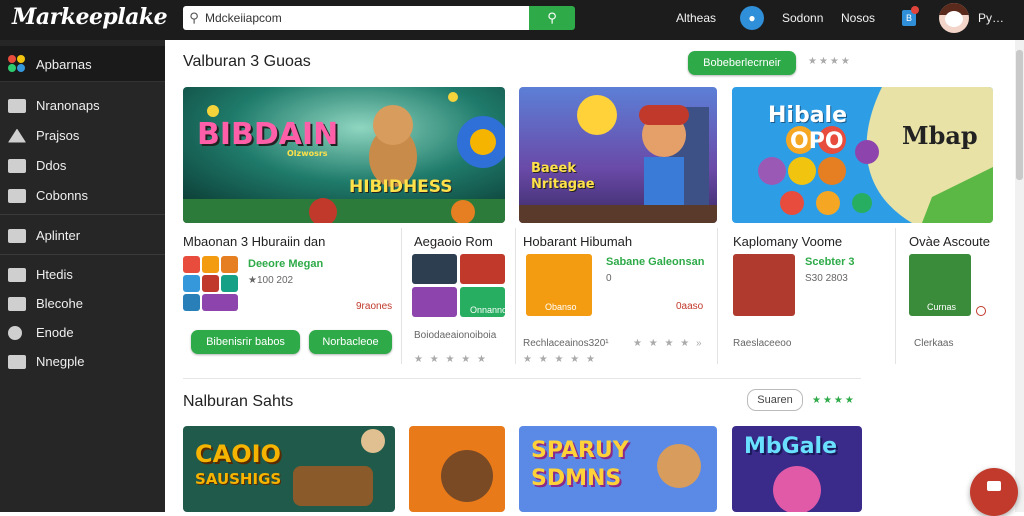 The width and height of the screenshot is (1024, 516). I want to click on sidebar-item-enode: Enode, so click(41, 332).